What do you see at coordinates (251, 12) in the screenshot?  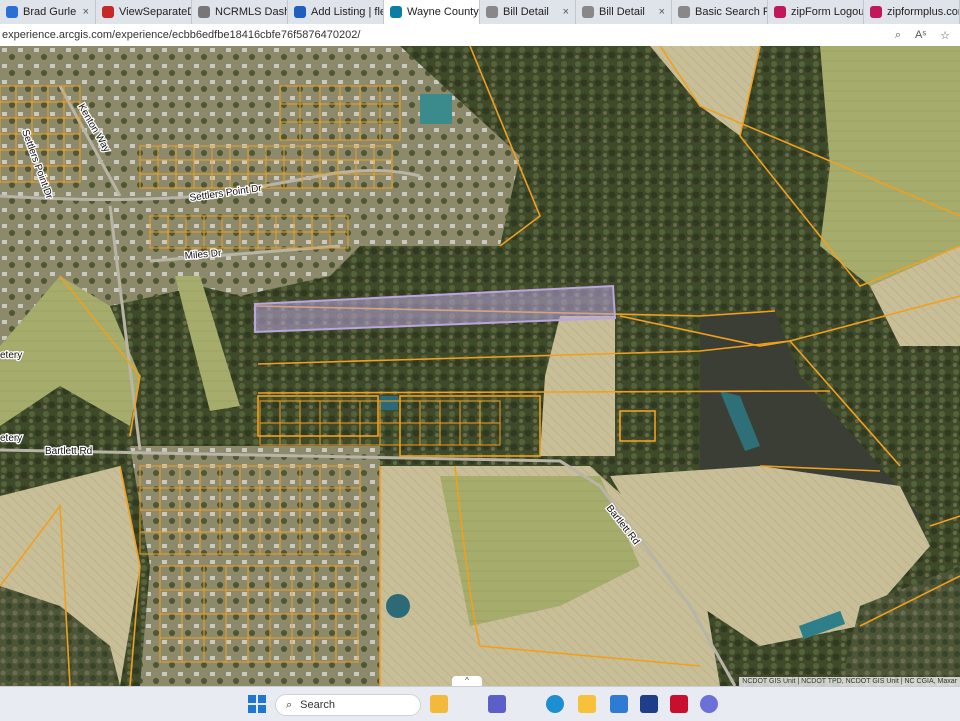 I see `tab-label: NCRMLS Dashb` at bounding box center [251, 12].